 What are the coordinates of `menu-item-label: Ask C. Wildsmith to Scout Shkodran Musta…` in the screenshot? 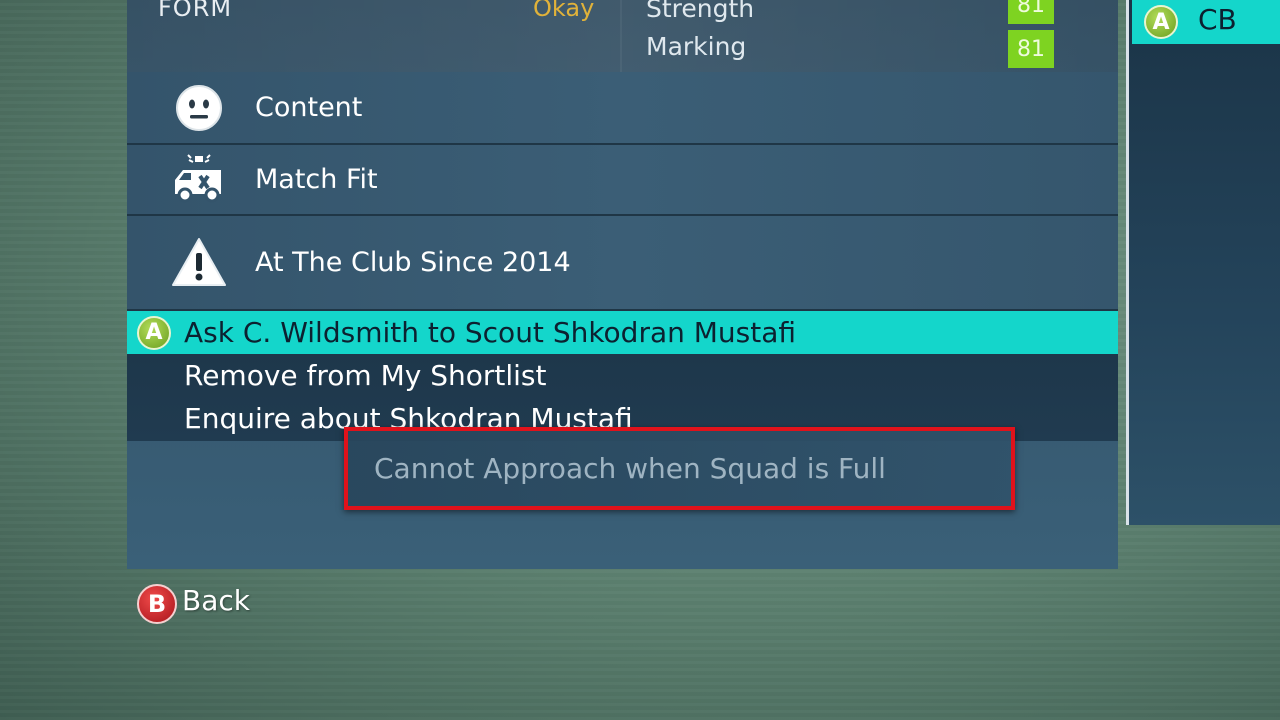 It's located at (490, 332).